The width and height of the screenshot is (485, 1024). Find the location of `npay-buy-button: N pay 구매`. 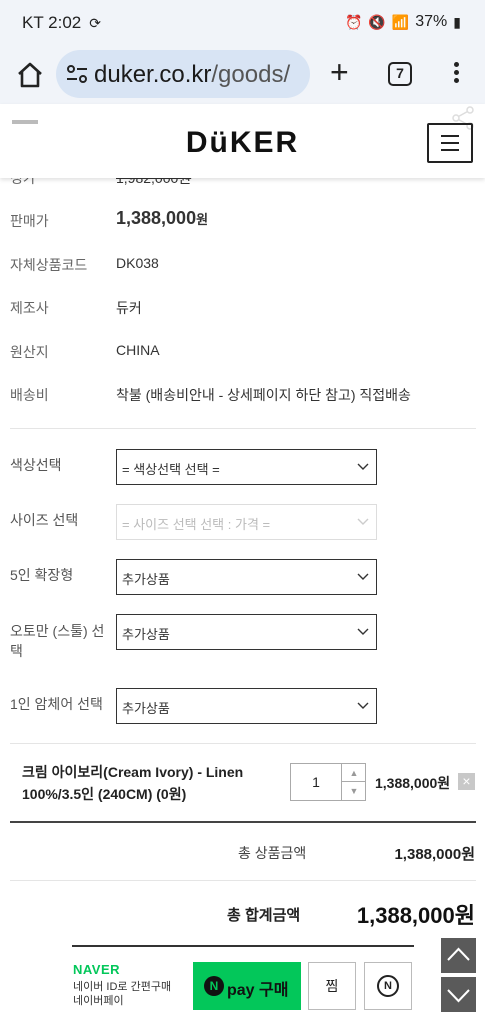

npay-buy-button: N pay 구매 is located at coordinates (247, 986).